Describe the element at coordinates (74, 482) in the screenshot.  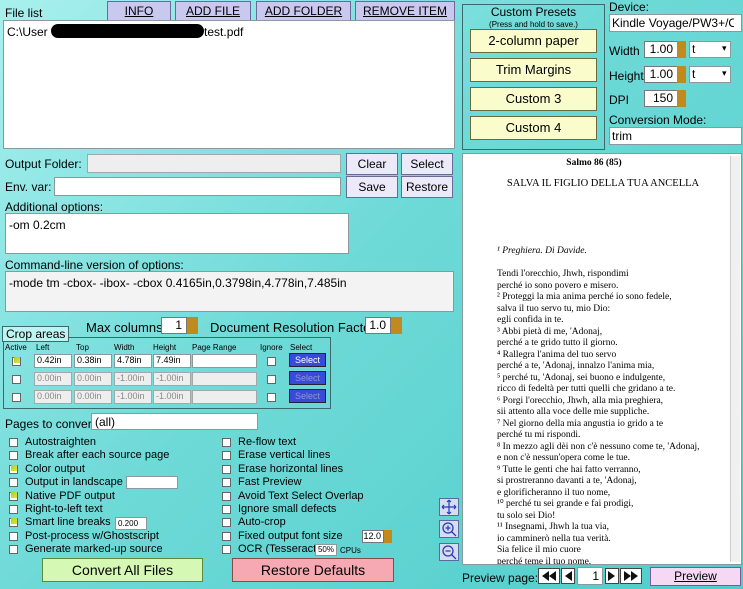
I see `options_left-label-4: Output in landscape` at that location.